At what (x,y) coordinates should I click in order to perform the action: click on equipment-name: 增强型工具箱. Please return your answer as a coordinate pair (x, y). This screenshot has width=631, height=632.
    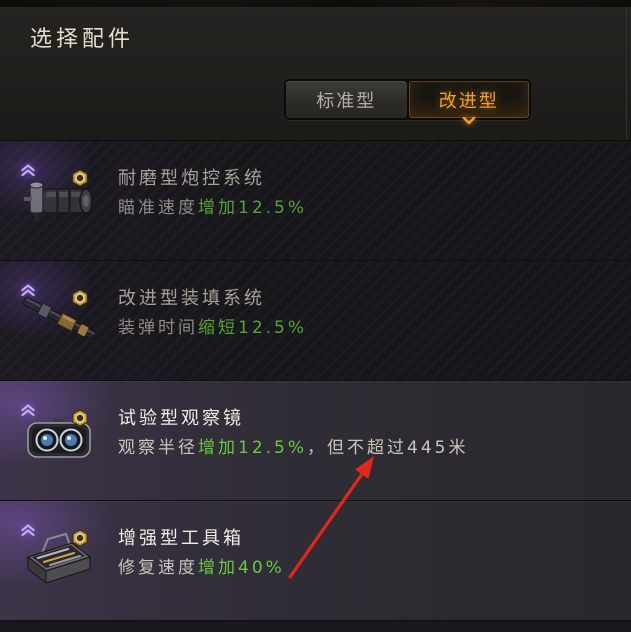
    Looking at the image, I should click on (181, 538).